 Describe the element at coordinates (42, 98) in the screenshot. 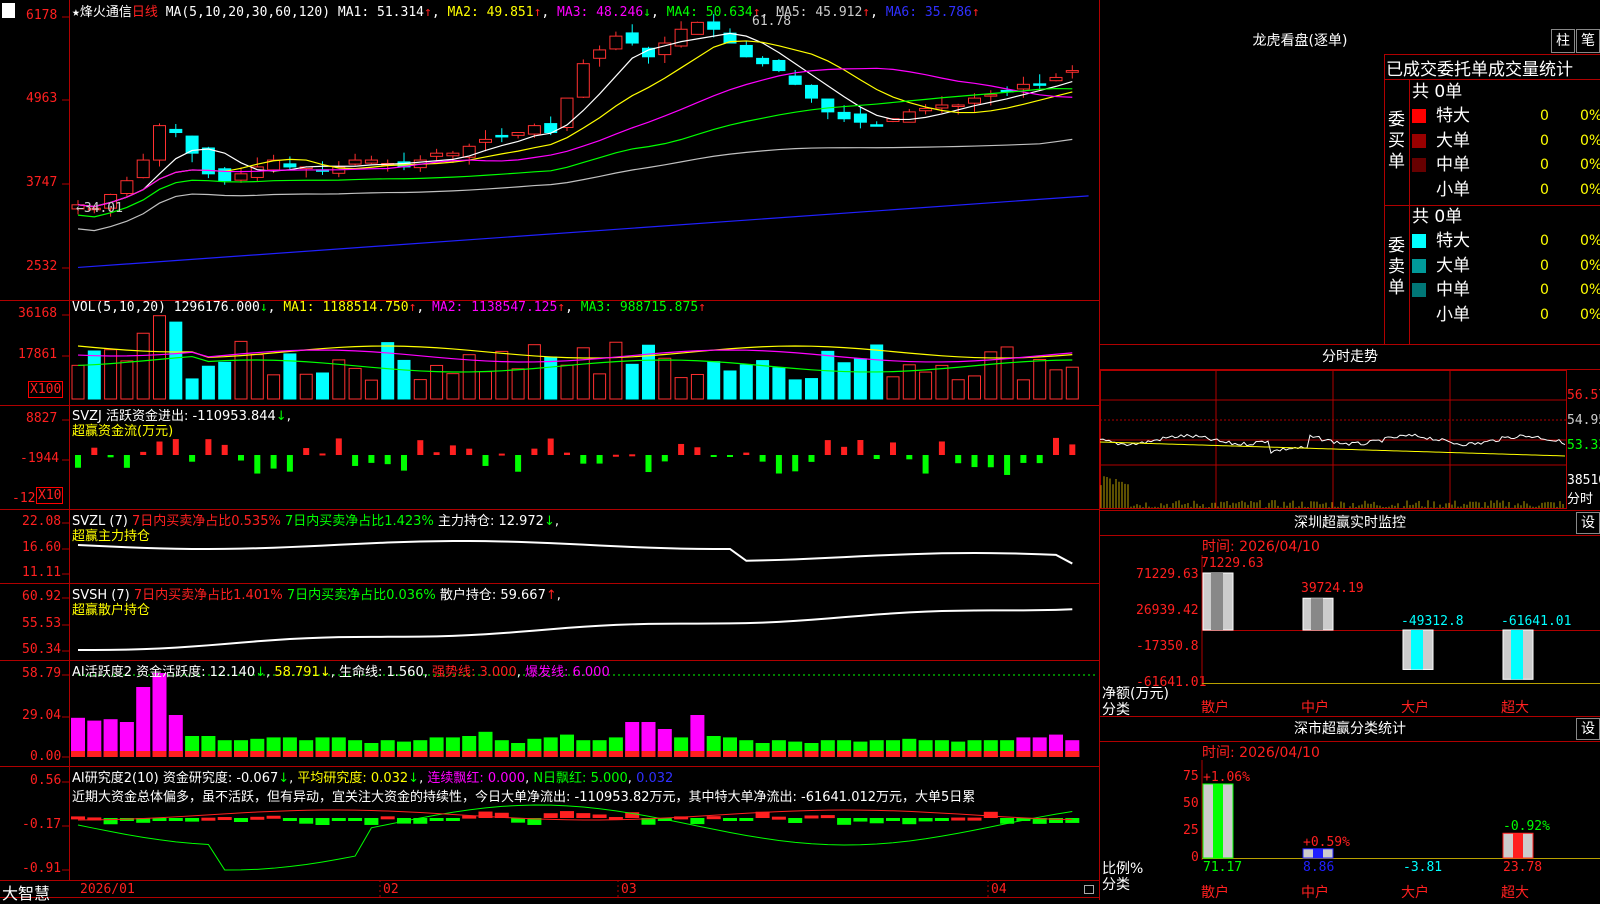

I see `price-axis-label: 4963` at that location.